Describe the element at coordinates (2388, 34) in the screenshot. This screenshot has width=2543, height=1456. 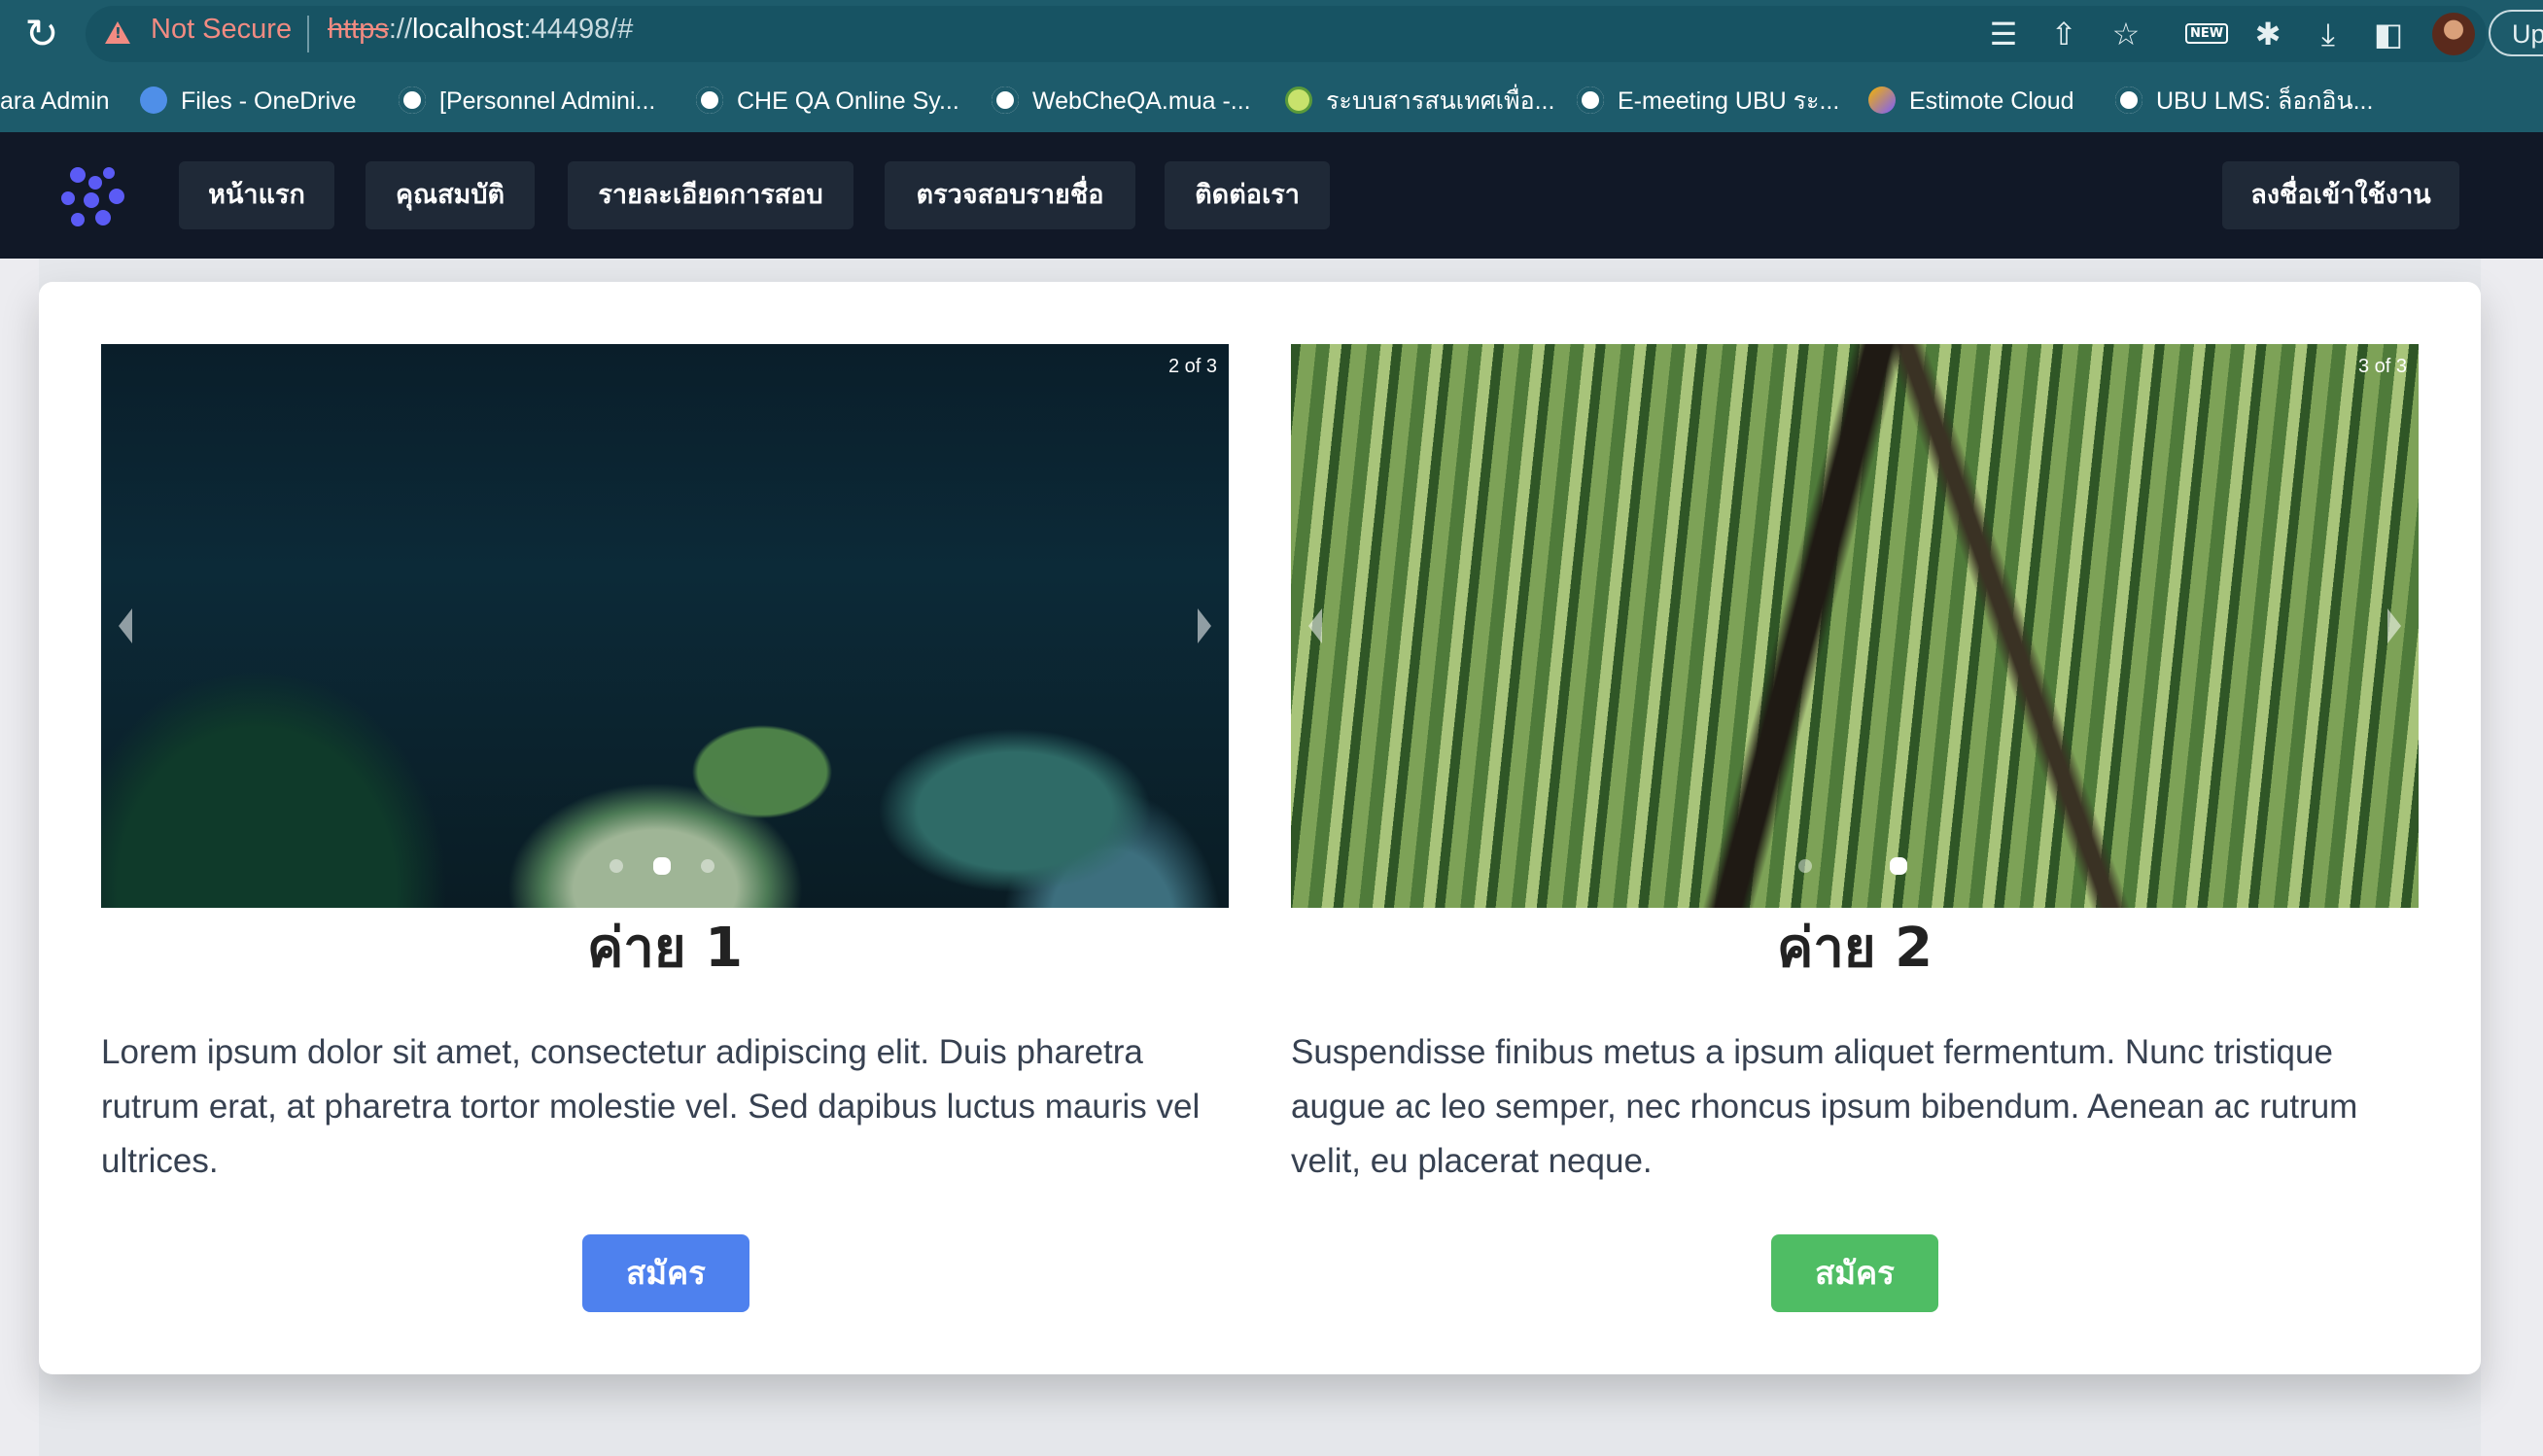
I see `side-panel-icon: ◧` at that location.